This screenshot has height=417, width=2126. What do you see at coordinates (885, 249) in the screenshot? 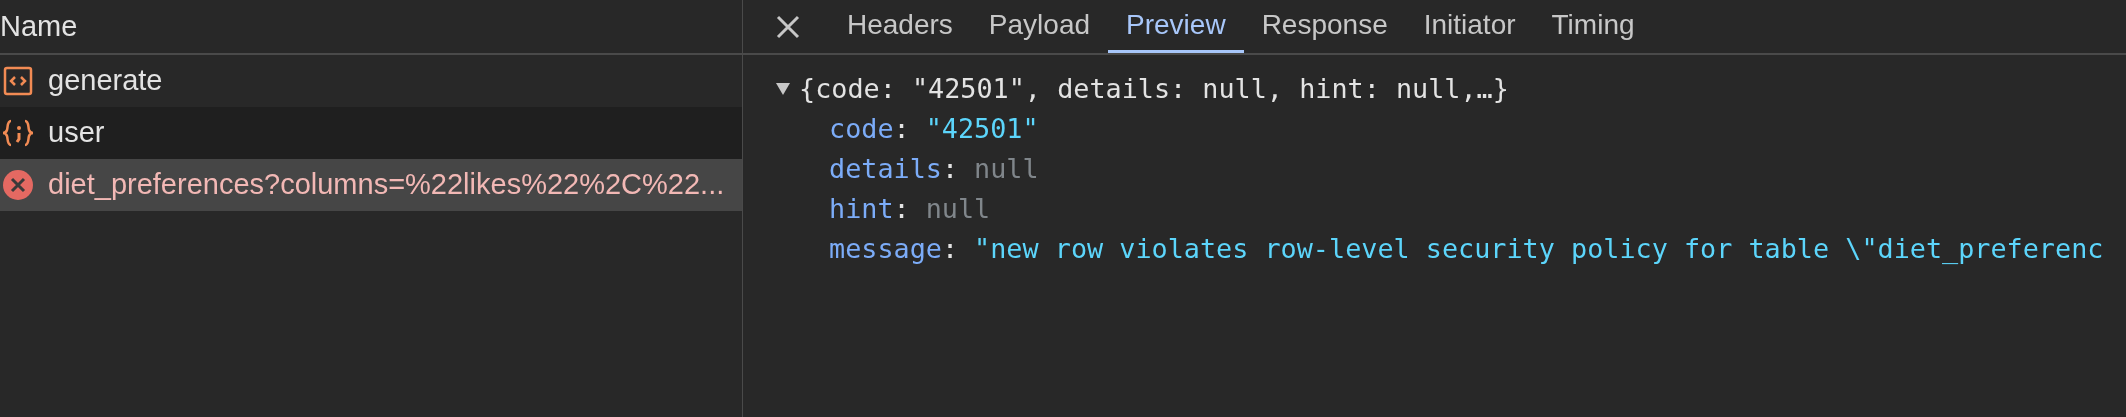
I see `property-key: message` at bounding box center [885, 249].